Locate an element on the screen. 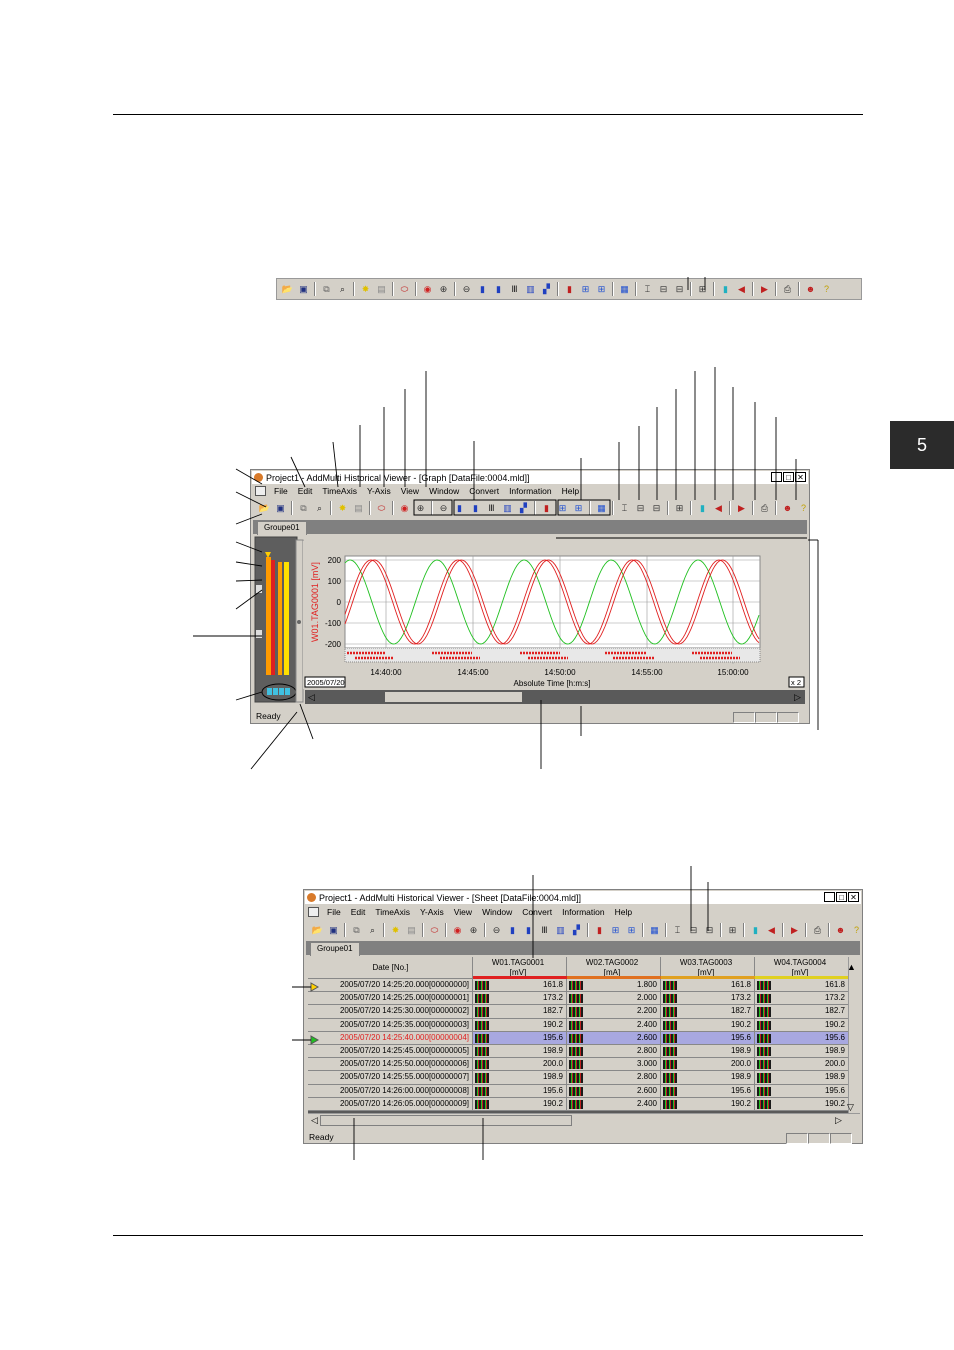 The height and width of the screenshot is (1350, 954). x-tick-label: 14:50:00 is located at coordinates (560, 672).